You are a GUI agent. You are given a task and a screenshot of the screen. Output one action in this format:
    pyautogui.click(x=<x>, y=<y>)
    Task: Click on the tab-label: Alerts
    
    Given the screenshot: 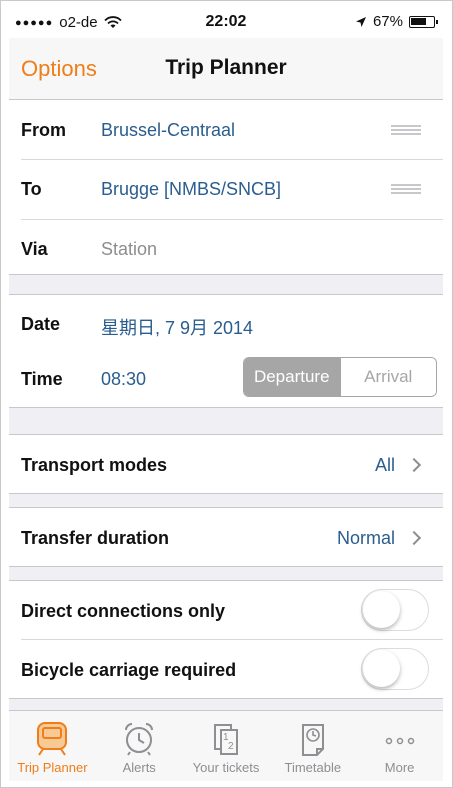 What is the action you would take?
    pyautogui.click(x=139, y=767)
    